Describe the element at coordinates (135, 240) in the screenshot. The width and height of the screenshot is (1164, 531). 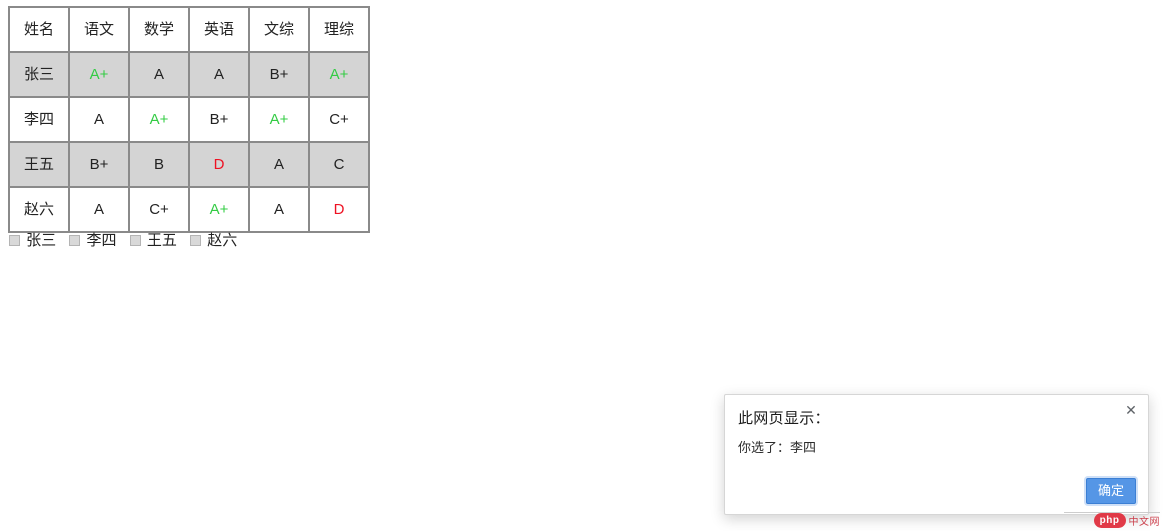
I see `checkbox-wangwu` at that location.